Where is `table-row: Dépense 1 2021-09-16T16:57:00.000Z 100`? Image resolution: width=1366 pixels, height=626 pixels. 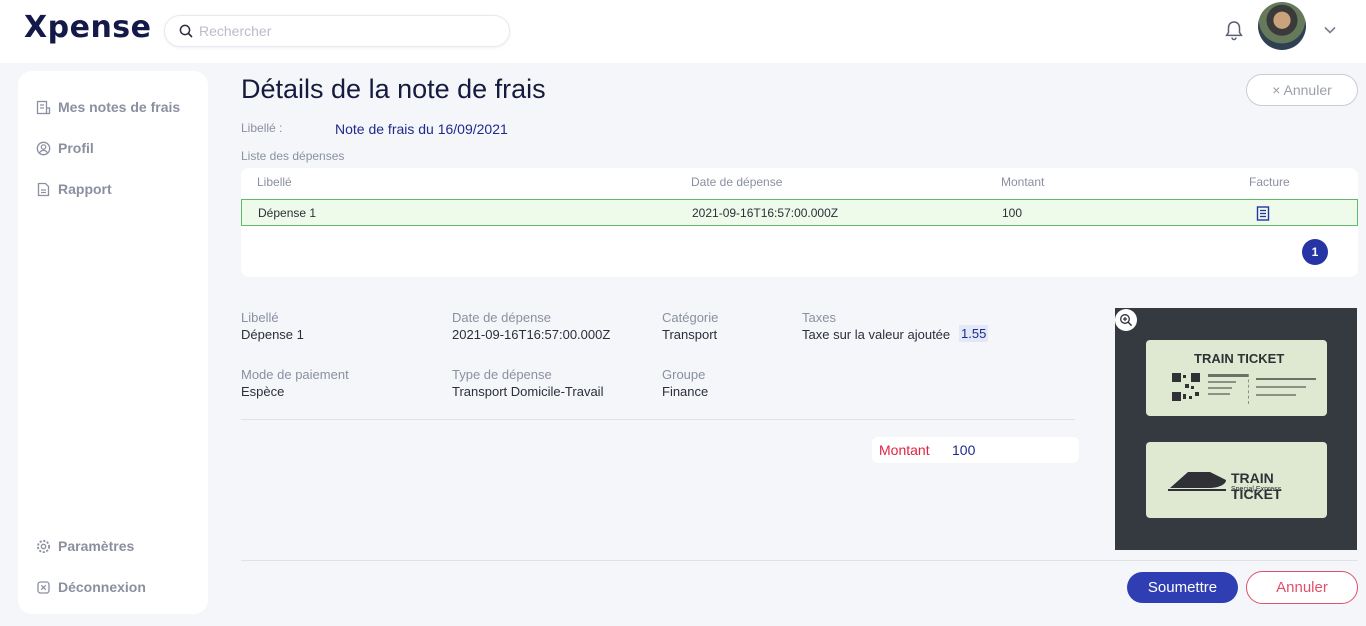
table-row: Dépense 1 2021-09-16T16:57:00.000Z 100 is located at coordinates (799, 212).